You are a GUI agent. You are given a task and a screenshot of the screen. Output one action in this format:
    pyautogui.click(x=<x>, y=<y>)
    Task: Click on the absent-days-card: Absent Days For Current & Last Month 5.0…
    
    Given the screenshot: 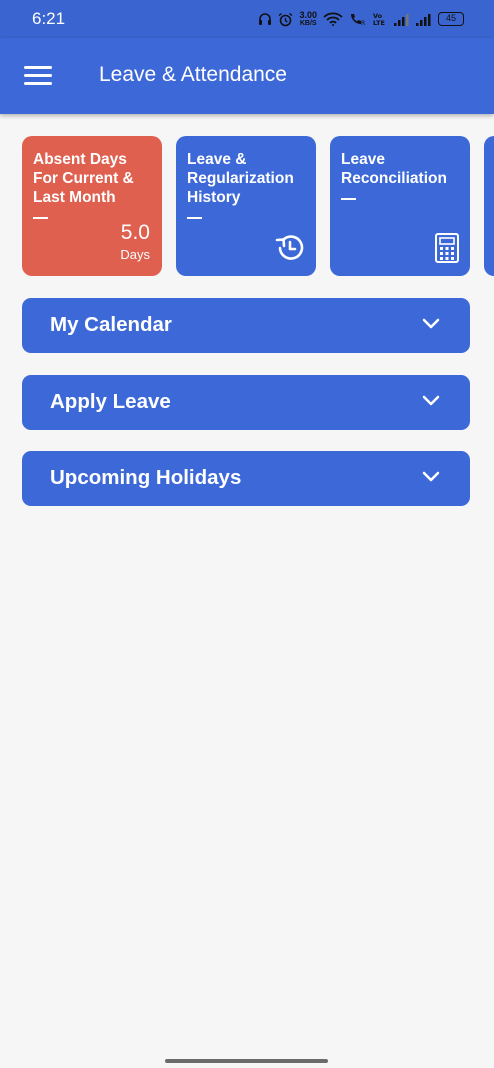 What is the action you would take?
    pyautogui.click(x=92, y=206)
    